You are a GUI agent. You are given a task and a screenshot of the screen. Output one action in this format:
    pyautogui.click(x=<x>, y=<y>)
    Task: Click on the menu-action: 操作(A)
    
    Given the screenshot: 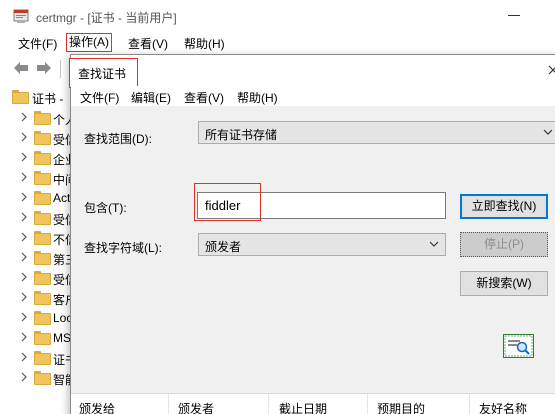 What is the action you would take?
    pyautogui.click(x=89, y=42)
    